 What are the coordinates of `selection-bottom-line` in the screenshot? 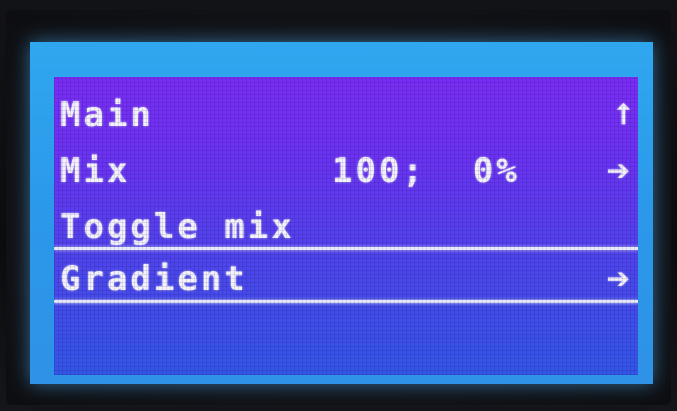 It's located at (346, 301).